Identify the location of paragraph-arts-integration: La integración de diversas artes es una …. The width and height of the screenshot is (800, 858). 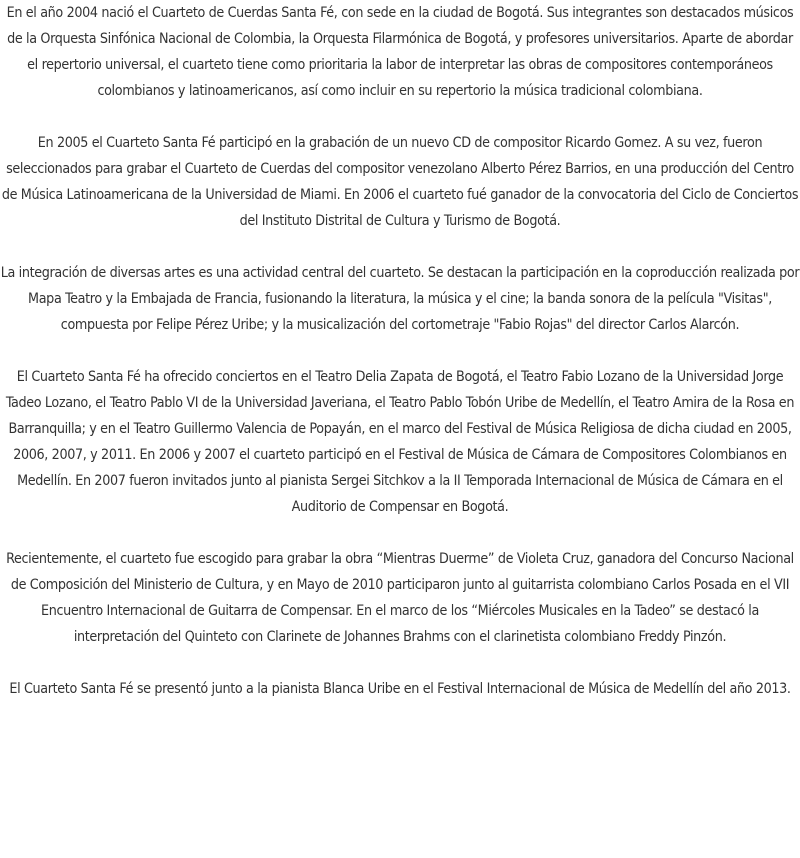
(400, 299).